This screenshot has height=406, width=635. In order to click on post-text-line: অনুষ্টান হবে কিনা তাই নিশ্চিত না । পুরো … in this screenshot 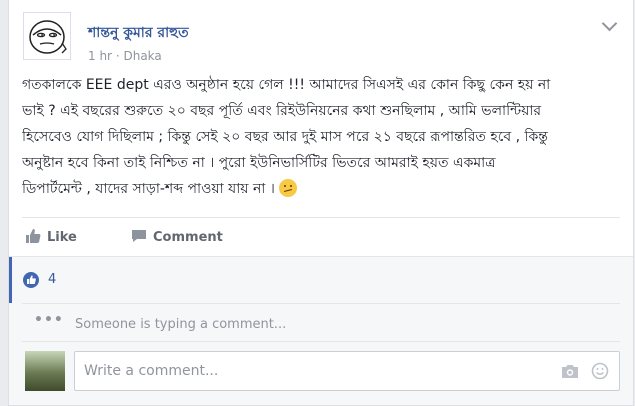, I will do `click(259, 163)`.